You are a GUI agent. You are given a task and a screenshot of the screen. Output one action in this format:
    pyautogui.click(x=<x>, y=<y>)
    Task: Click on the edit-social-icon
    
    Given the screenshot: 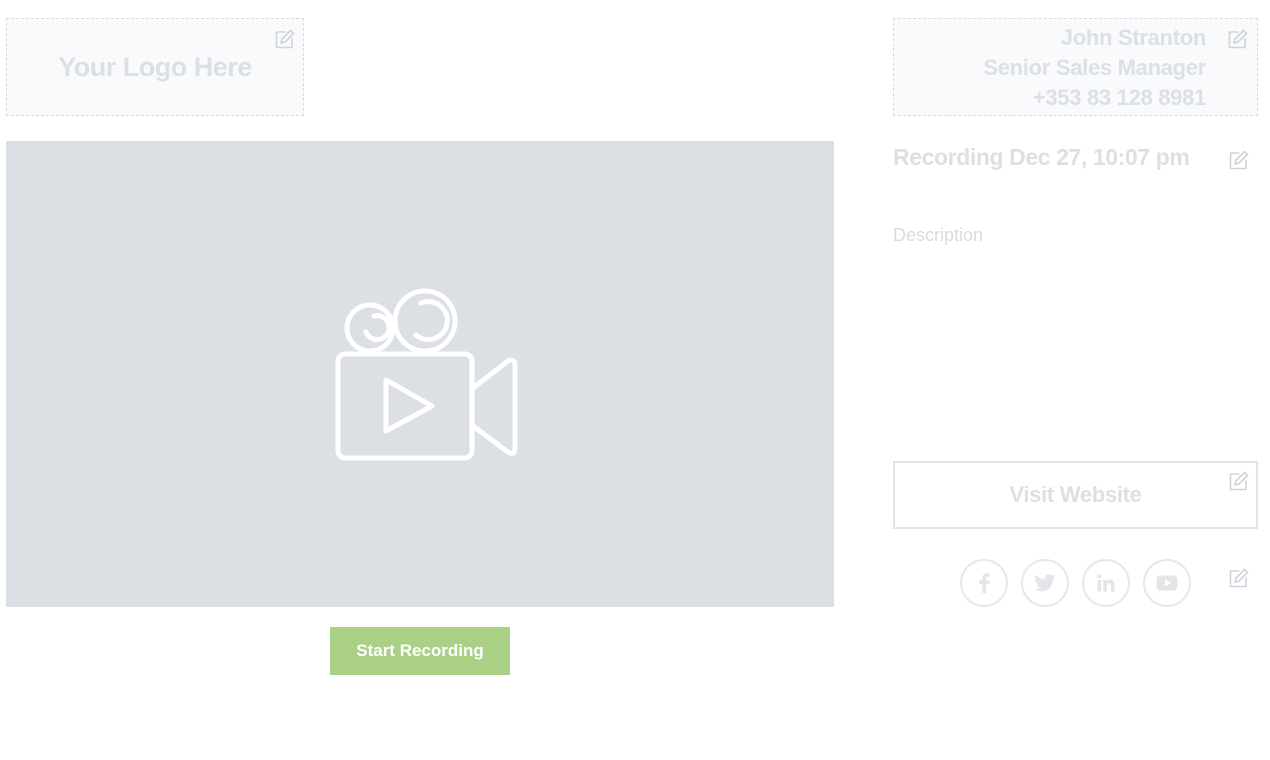 What is the action you would take?
    pyautogui.click(x=1238, y=579)
    